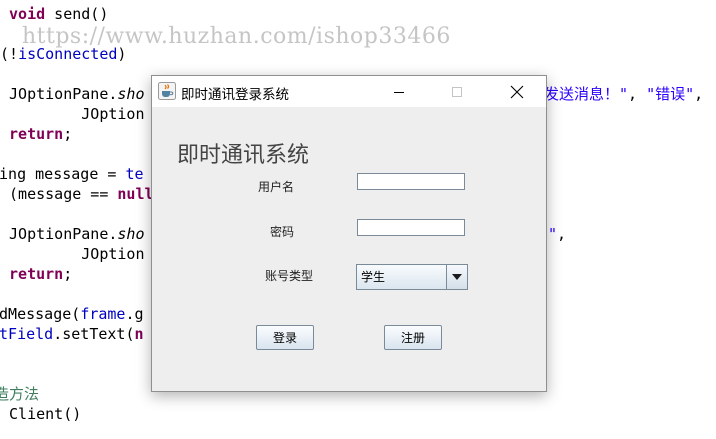 Image resolution: width=716 pixels, height=439 pixels. What do you see at coordinates (94, 334) in the screenshot?
I see `code-token: .setText(` at bounding box center [94, 334].